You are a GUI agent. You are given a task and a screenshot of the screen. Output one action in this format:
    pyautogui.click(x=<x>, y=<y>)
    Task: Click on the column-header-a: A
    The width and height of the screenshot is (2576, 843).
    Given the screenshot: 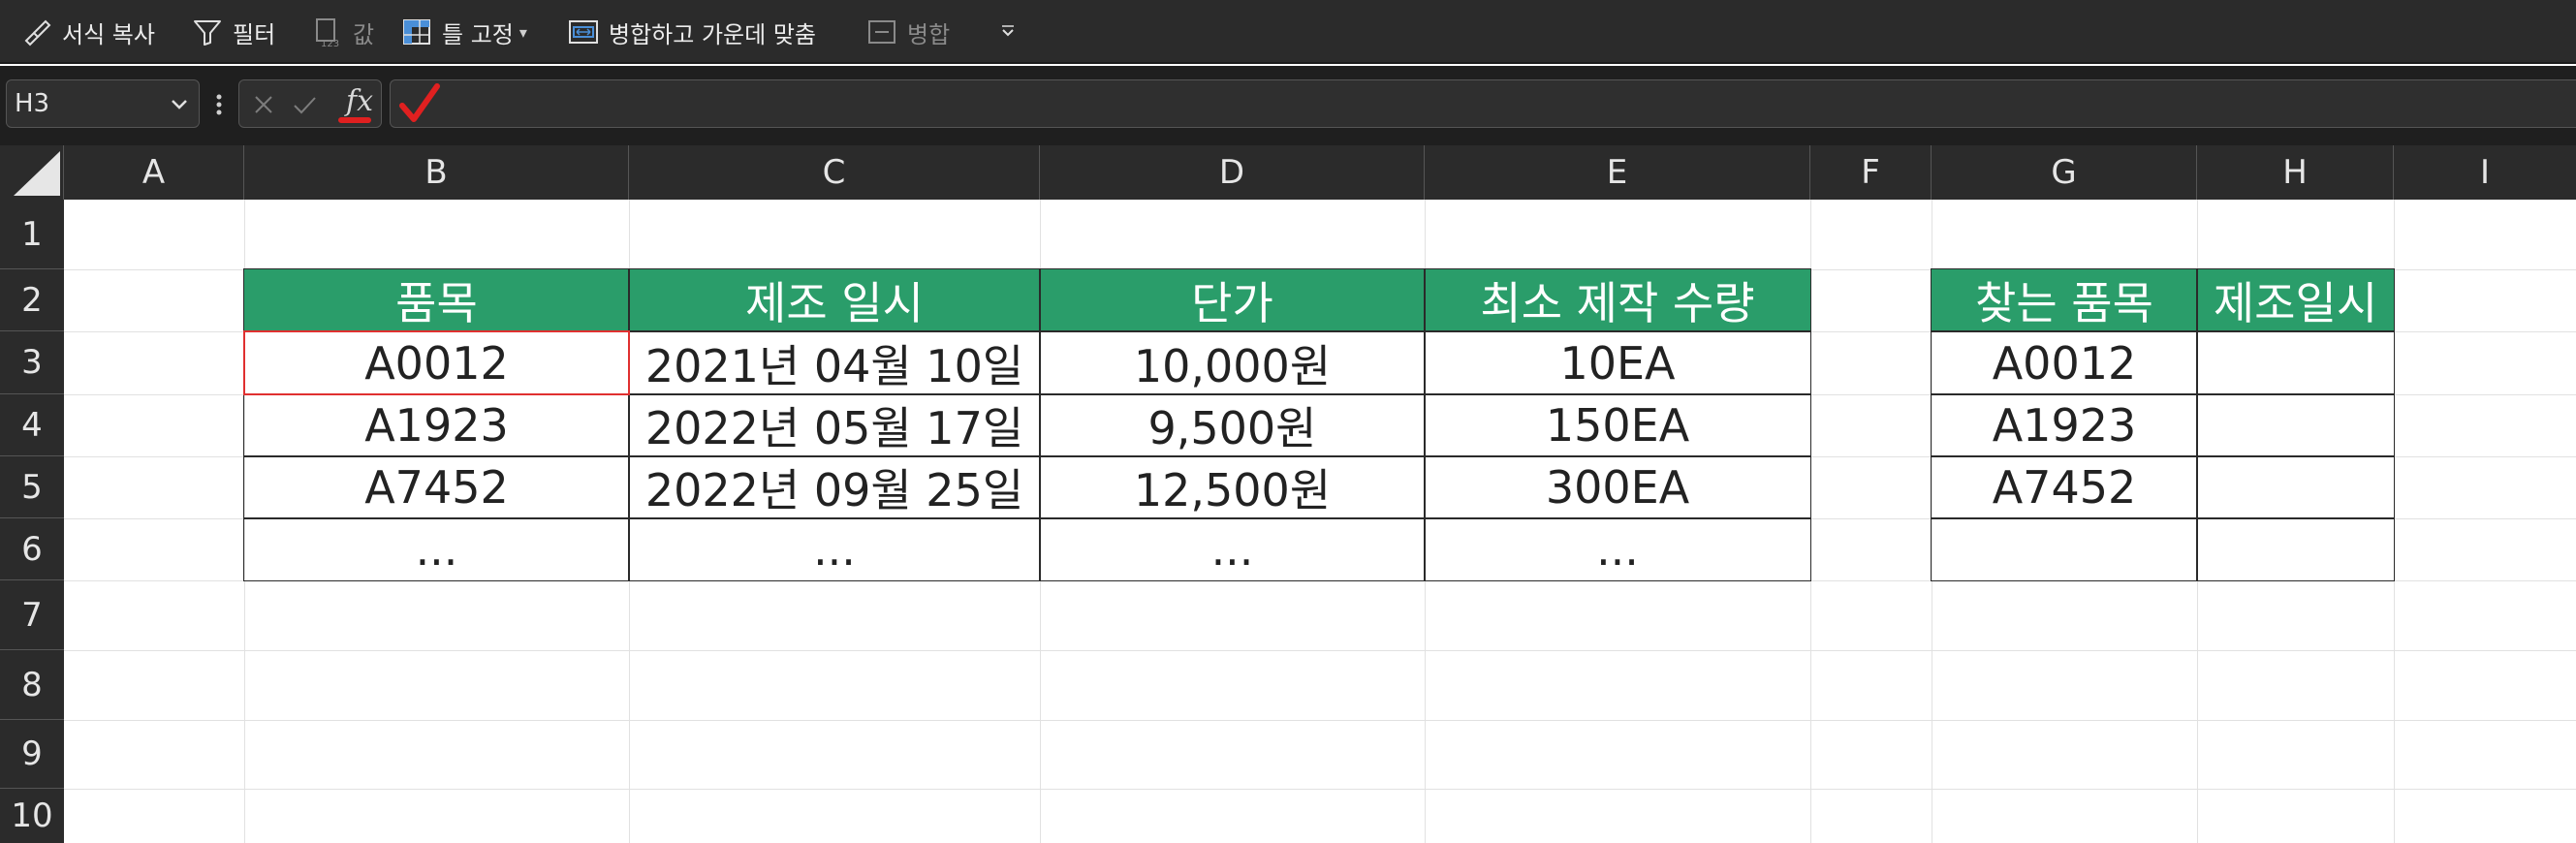 What is the action you would take?
    pyautogui.click(x=154, y=173)
    